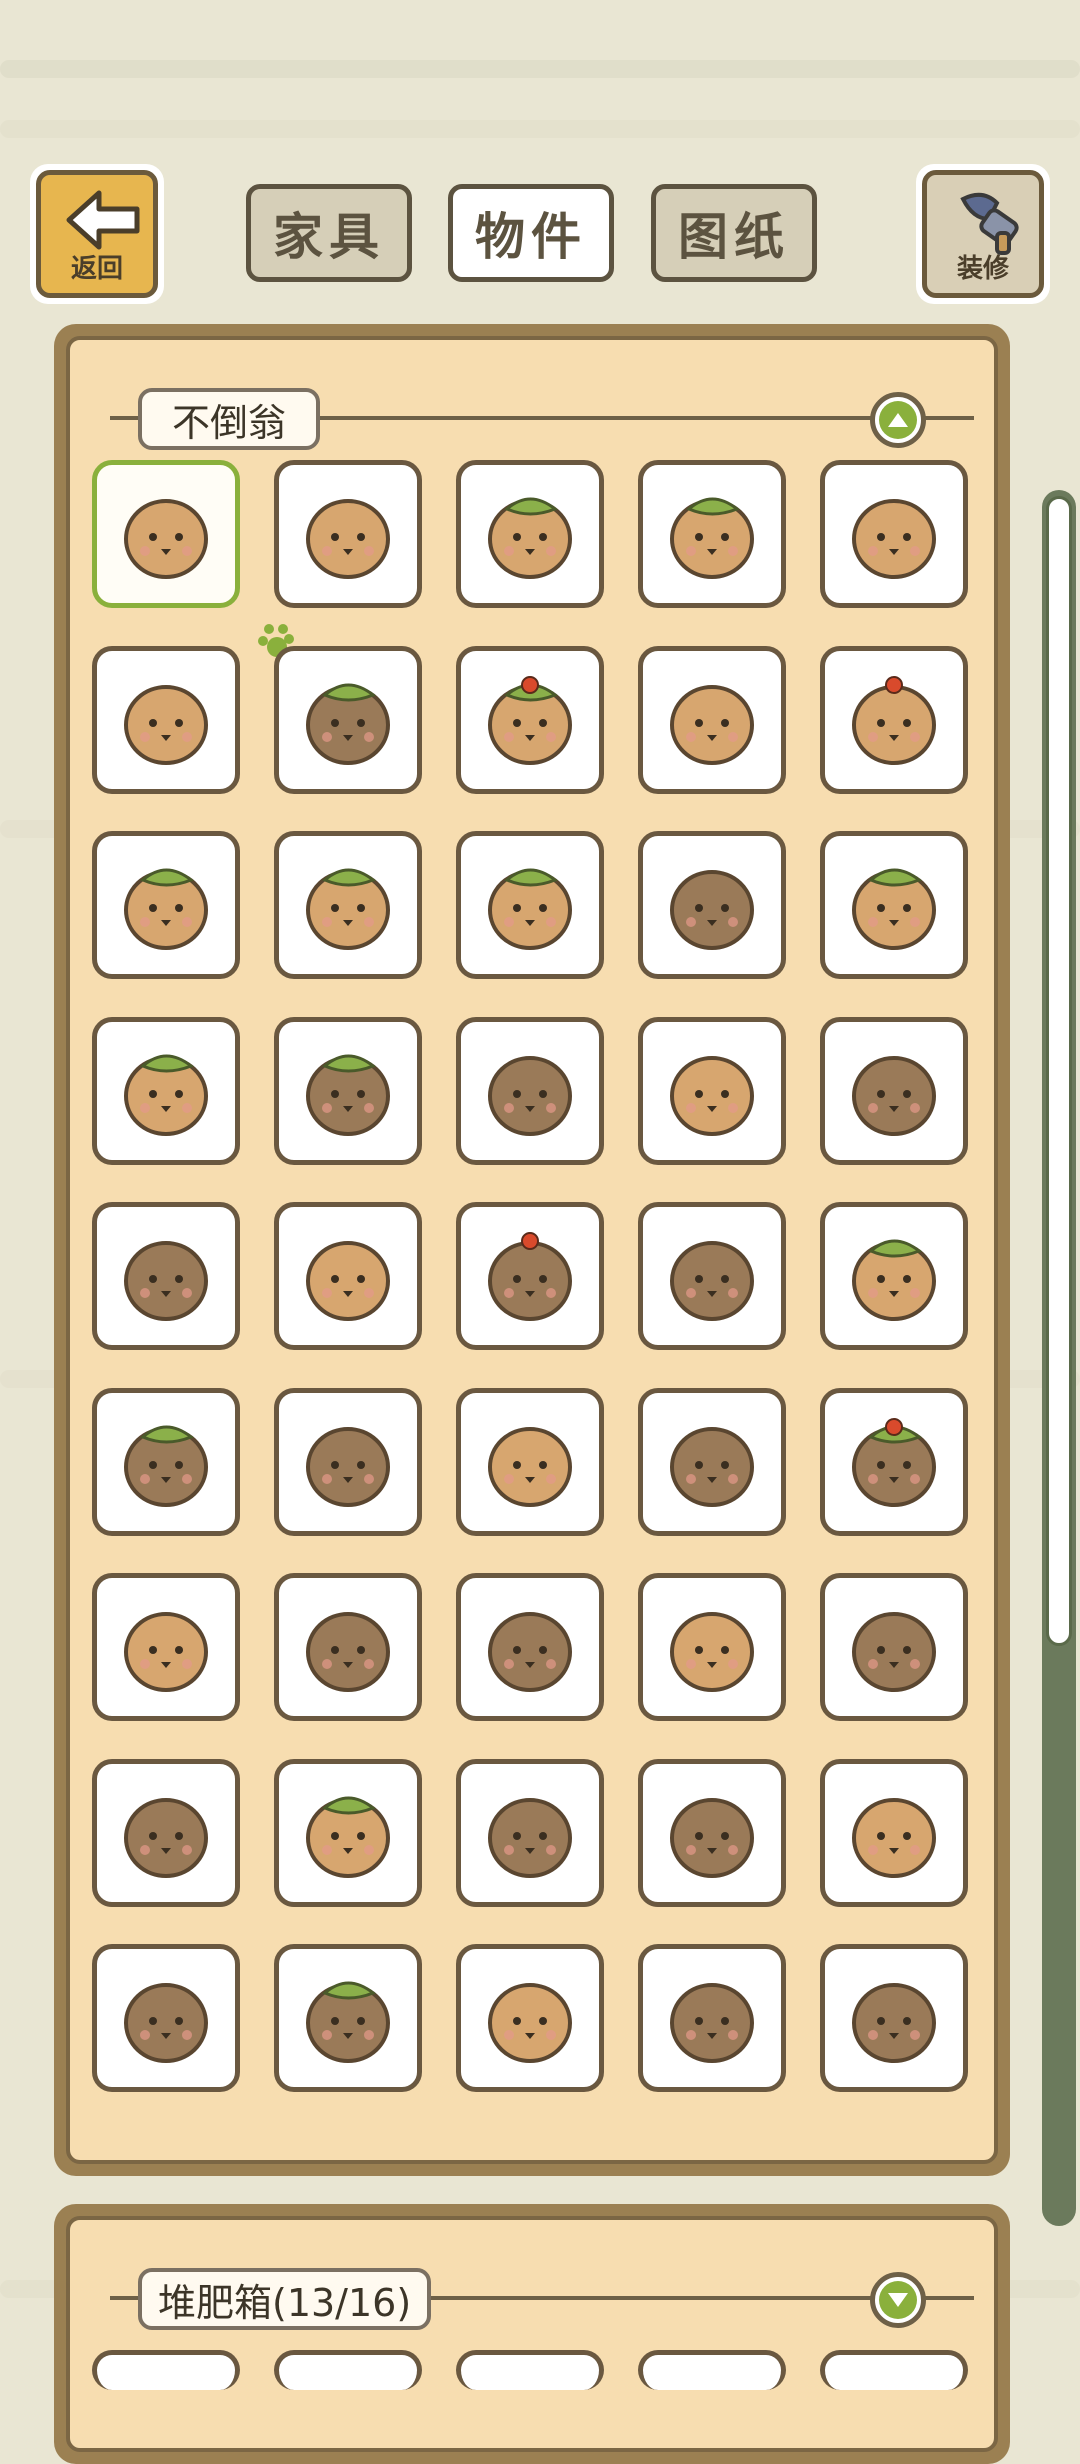 The height and width of the screenshot is (2464, 1080). What do you see at coordinates (96, 269) in the screenshot?
I see `back-label: 返回` at bounding box center [96, 269].